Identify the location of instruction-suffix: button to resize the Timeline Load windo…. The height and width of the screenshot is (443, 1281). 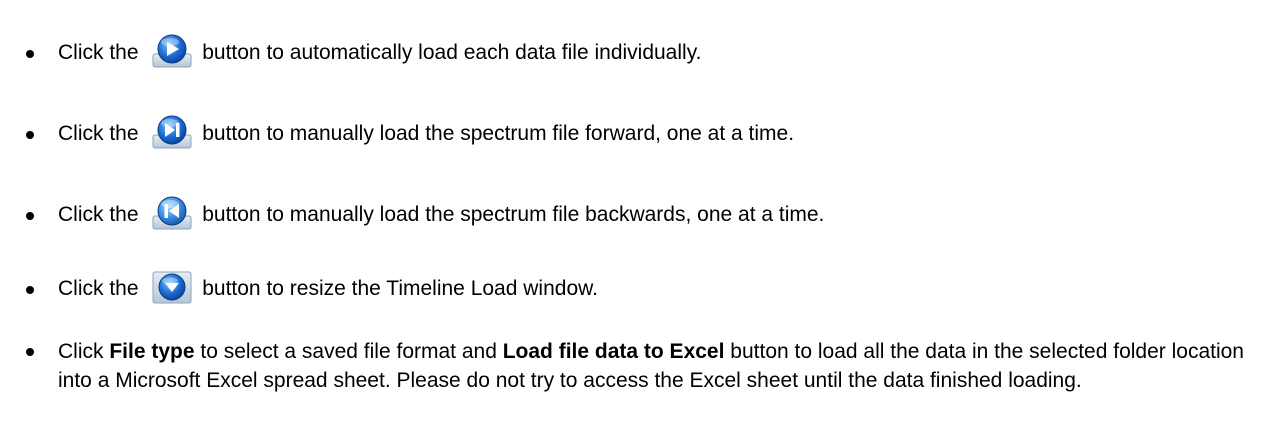
(400, 288).